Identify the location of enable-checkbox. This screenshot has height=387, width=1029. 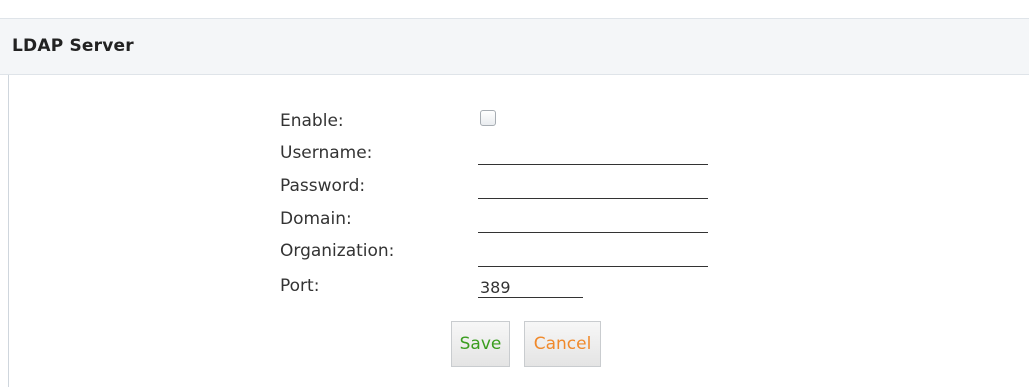
(488, 118).